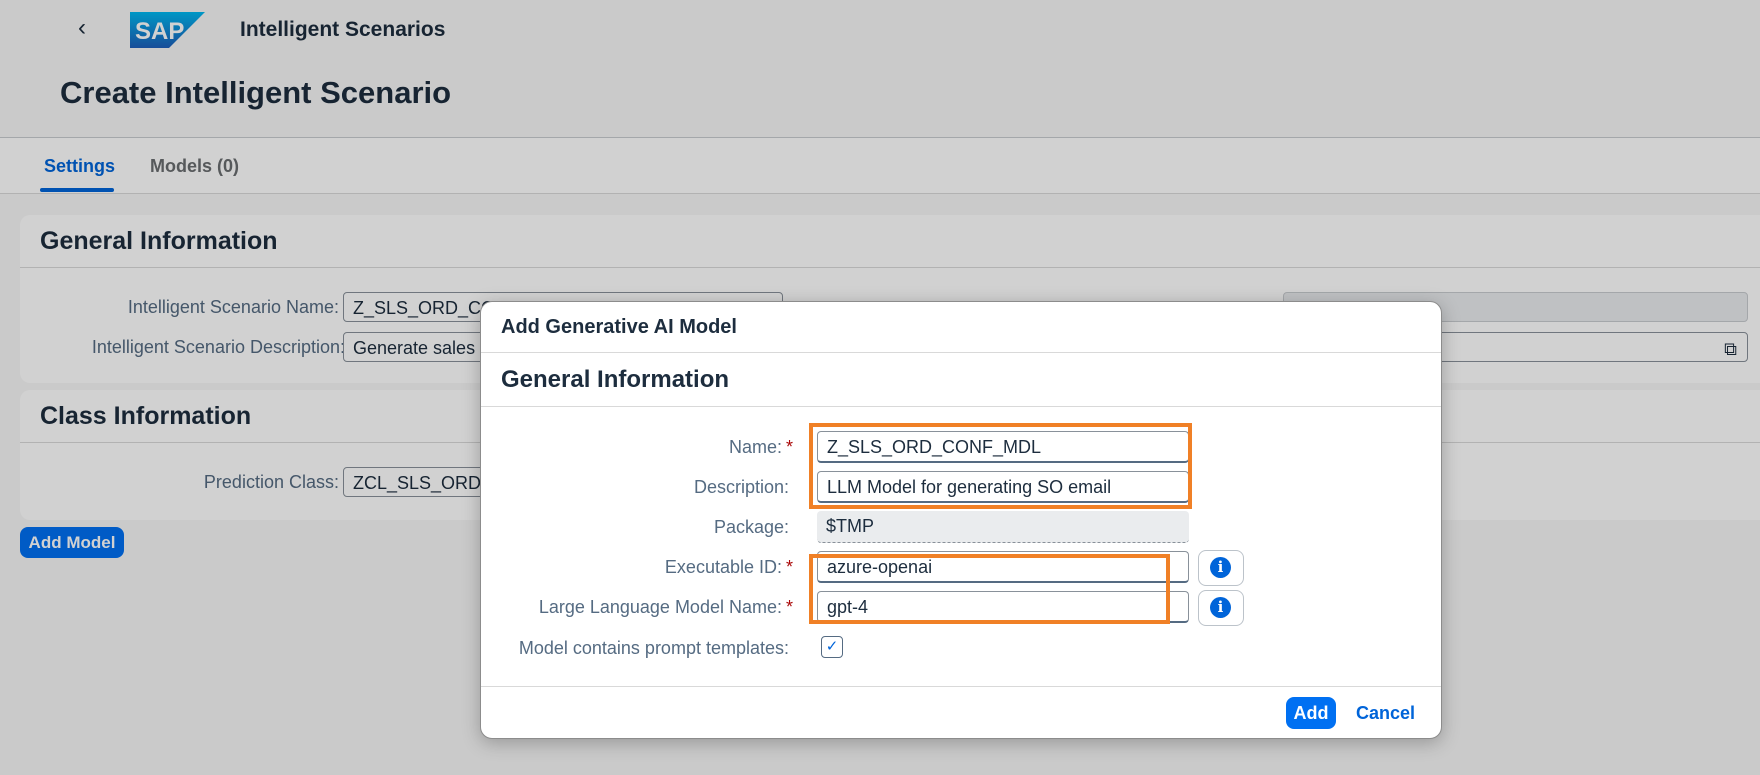 The height and width of the screenshot is (775, 1760). What do you see at coordinates (751, 527) in the screenshot?
I see `package-label: Package:` at bounding box center [751, 527].